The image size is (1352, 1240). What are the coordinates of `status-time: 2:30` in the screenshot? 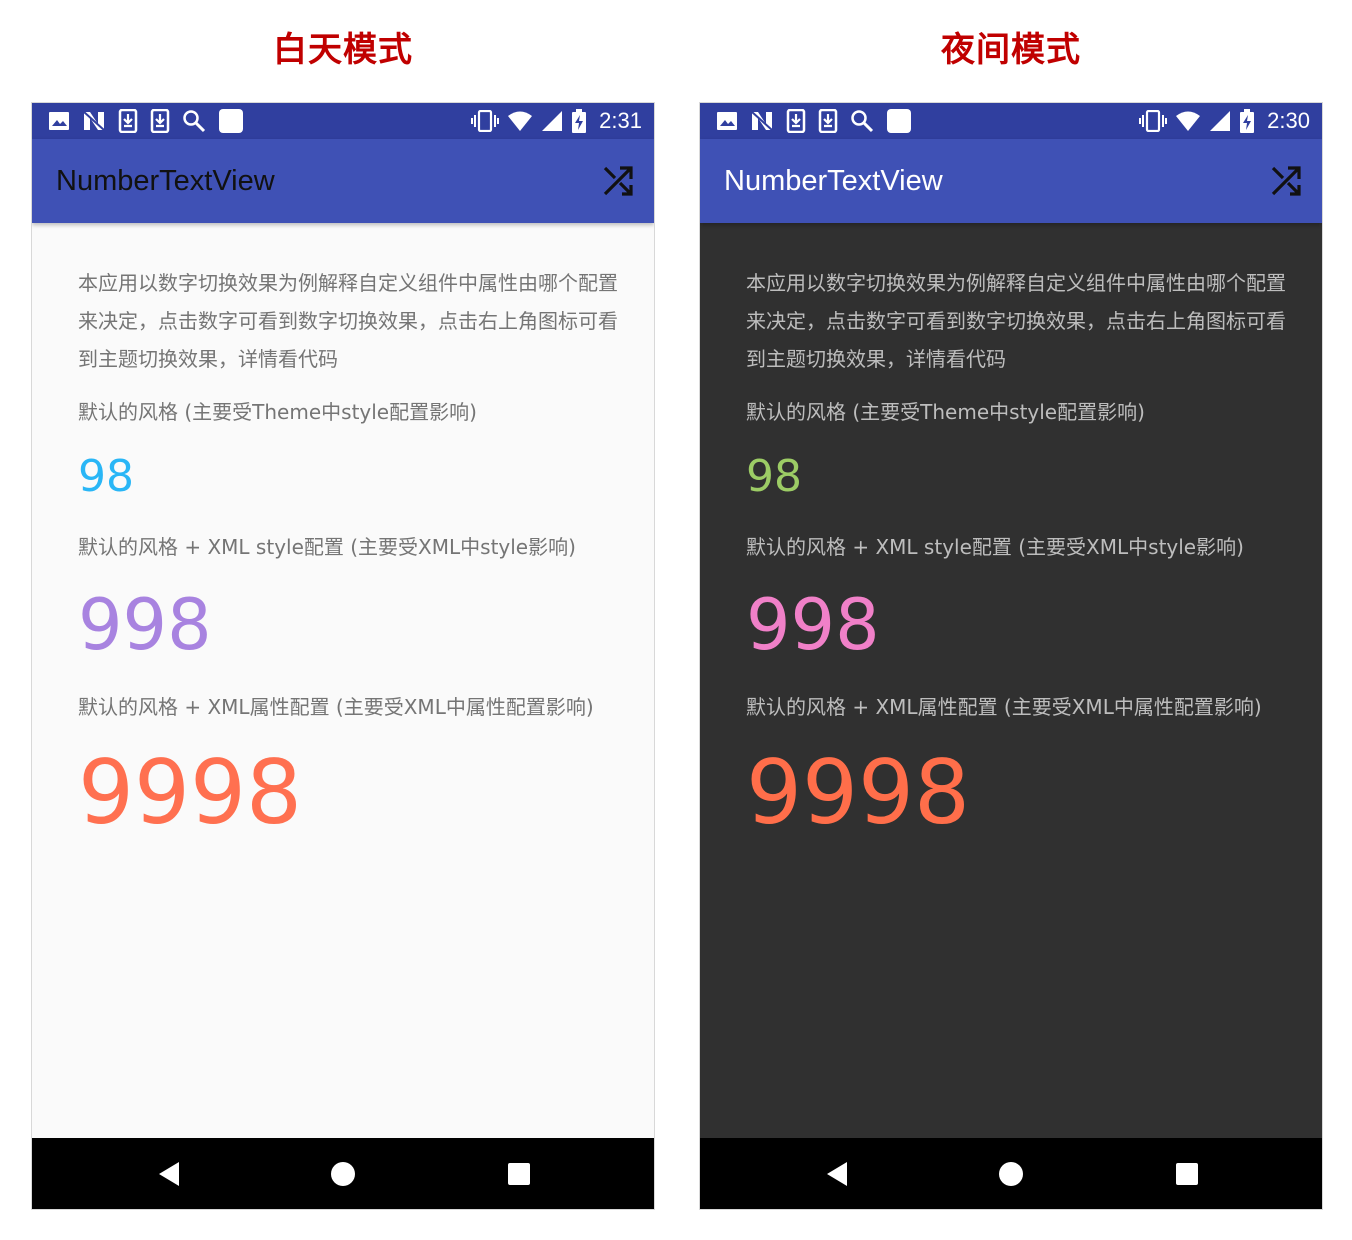 It's located at (1288, 120).